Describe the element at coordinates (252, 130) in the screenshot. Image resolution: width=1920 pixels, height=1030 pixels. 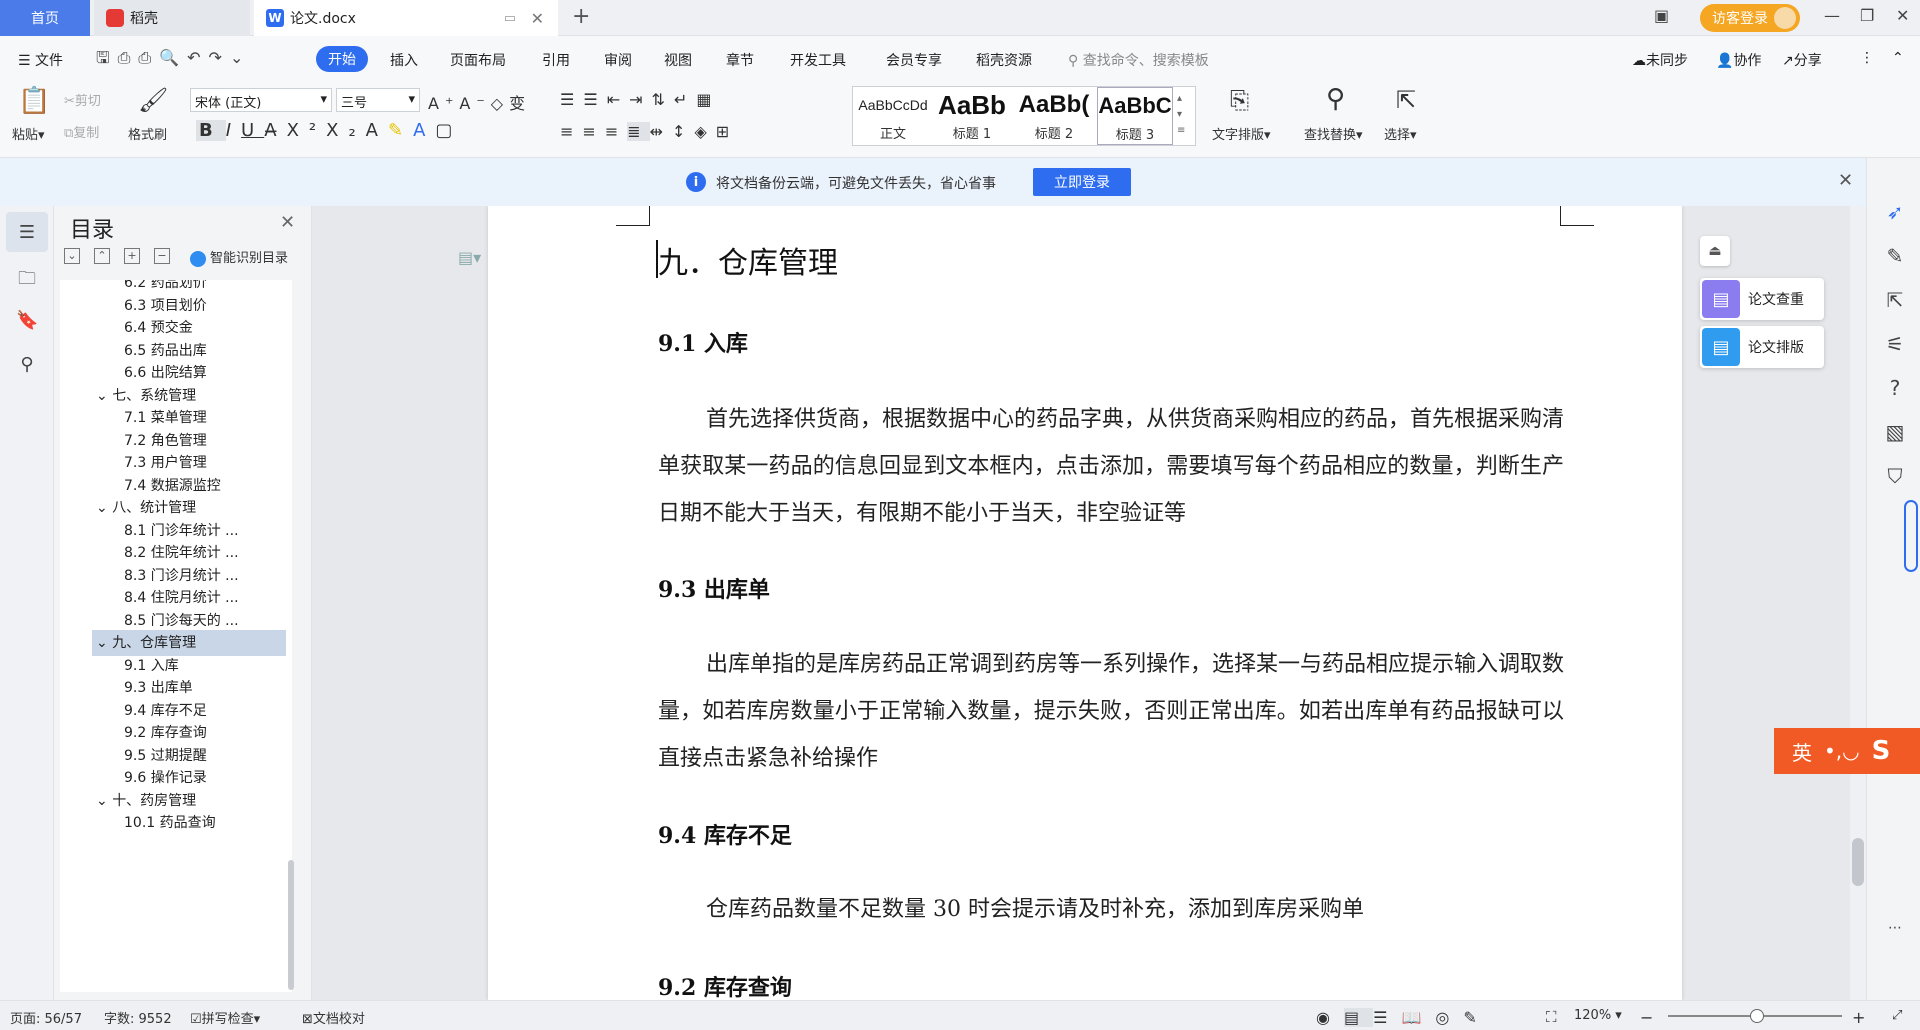
I see `underline-icon: U` at that location.